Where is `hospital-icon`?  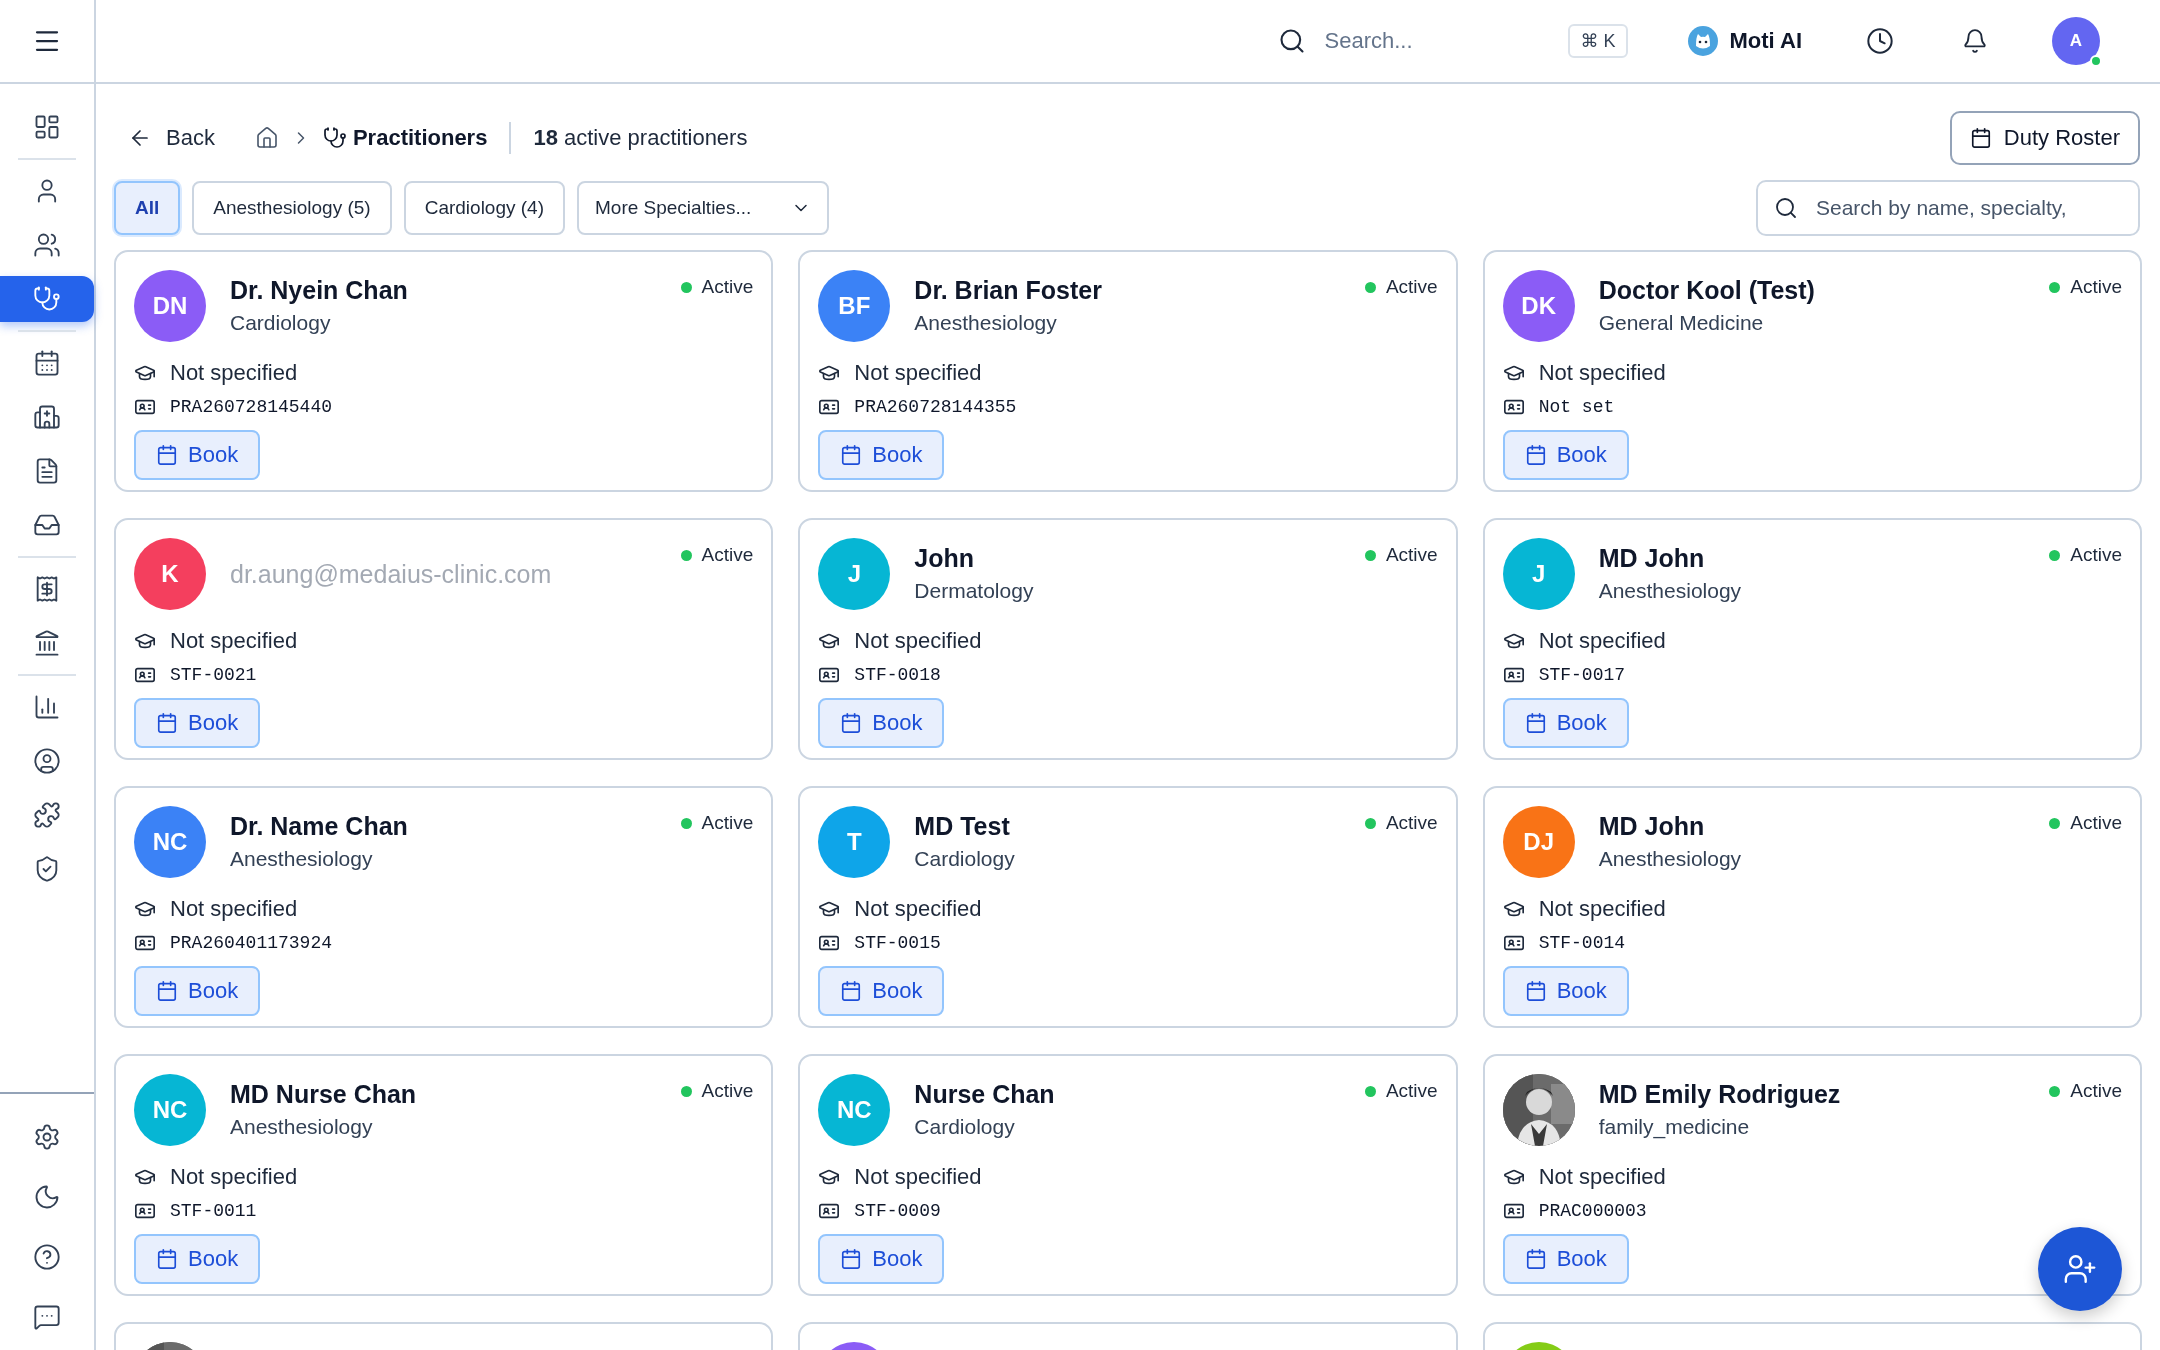 hospital-icon is located at coordinates (47, 417).